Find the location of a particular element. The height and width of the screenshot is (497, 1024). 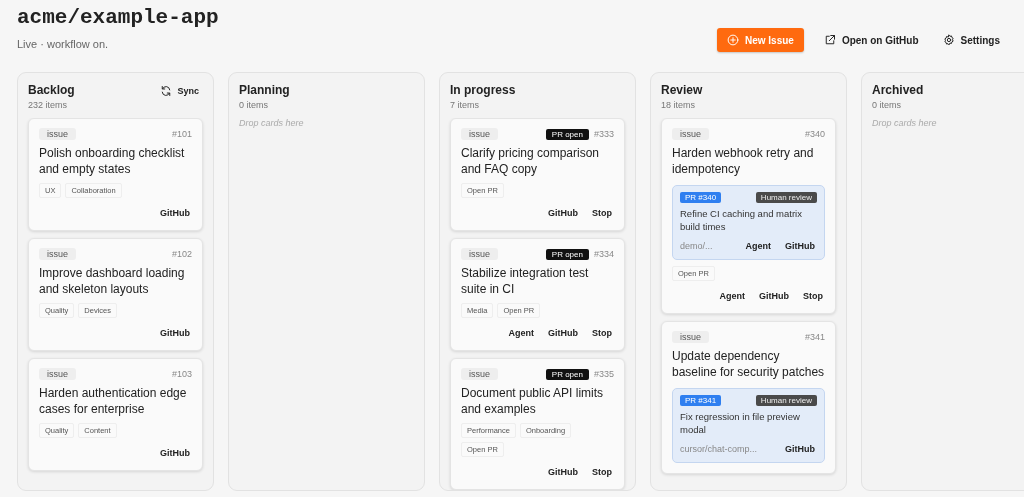

sync-icon is located at coordinates (166, 91).